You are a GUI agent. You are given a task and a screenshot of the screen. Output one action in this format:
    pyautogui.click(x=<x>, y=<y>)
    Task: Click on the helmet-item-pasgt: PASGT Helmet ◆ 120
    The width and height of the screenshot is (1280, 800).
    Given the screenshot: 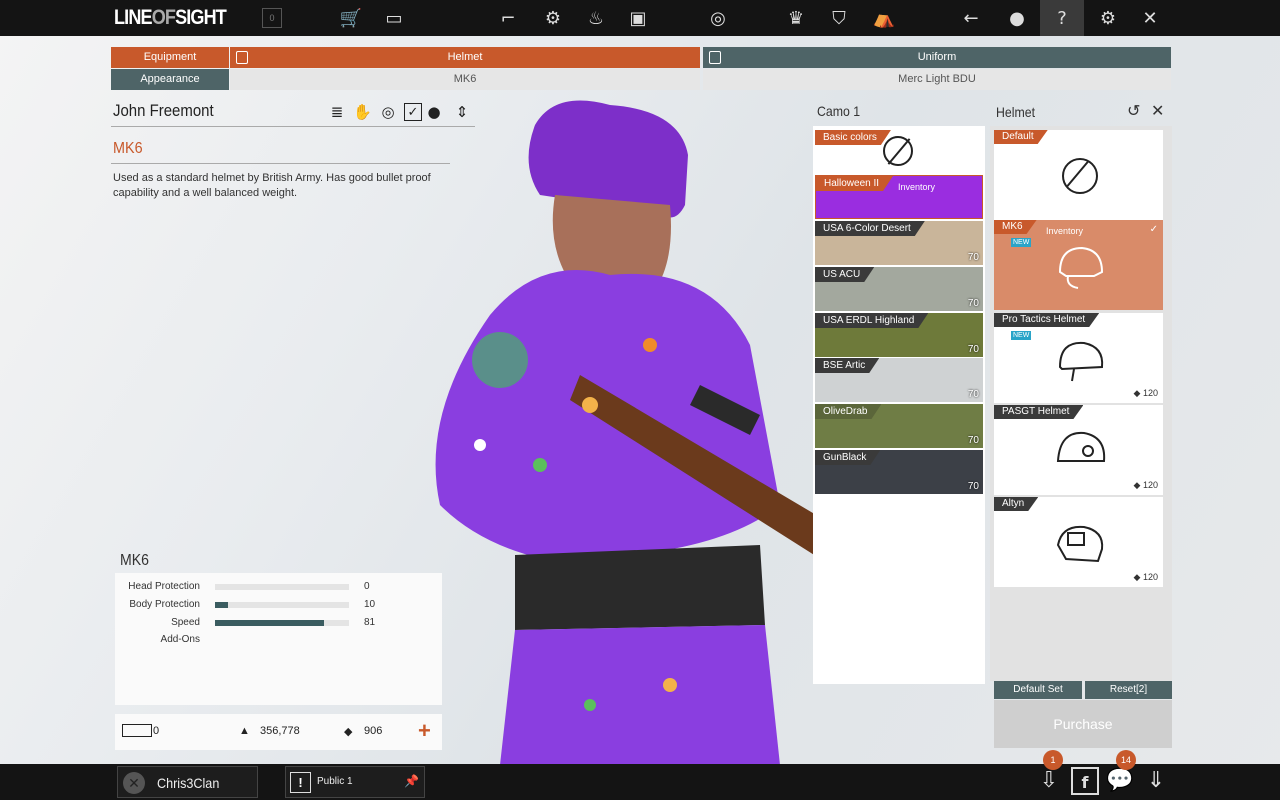 What is the action you would take?
    pyautogui.click(x=1078, y=450)
    